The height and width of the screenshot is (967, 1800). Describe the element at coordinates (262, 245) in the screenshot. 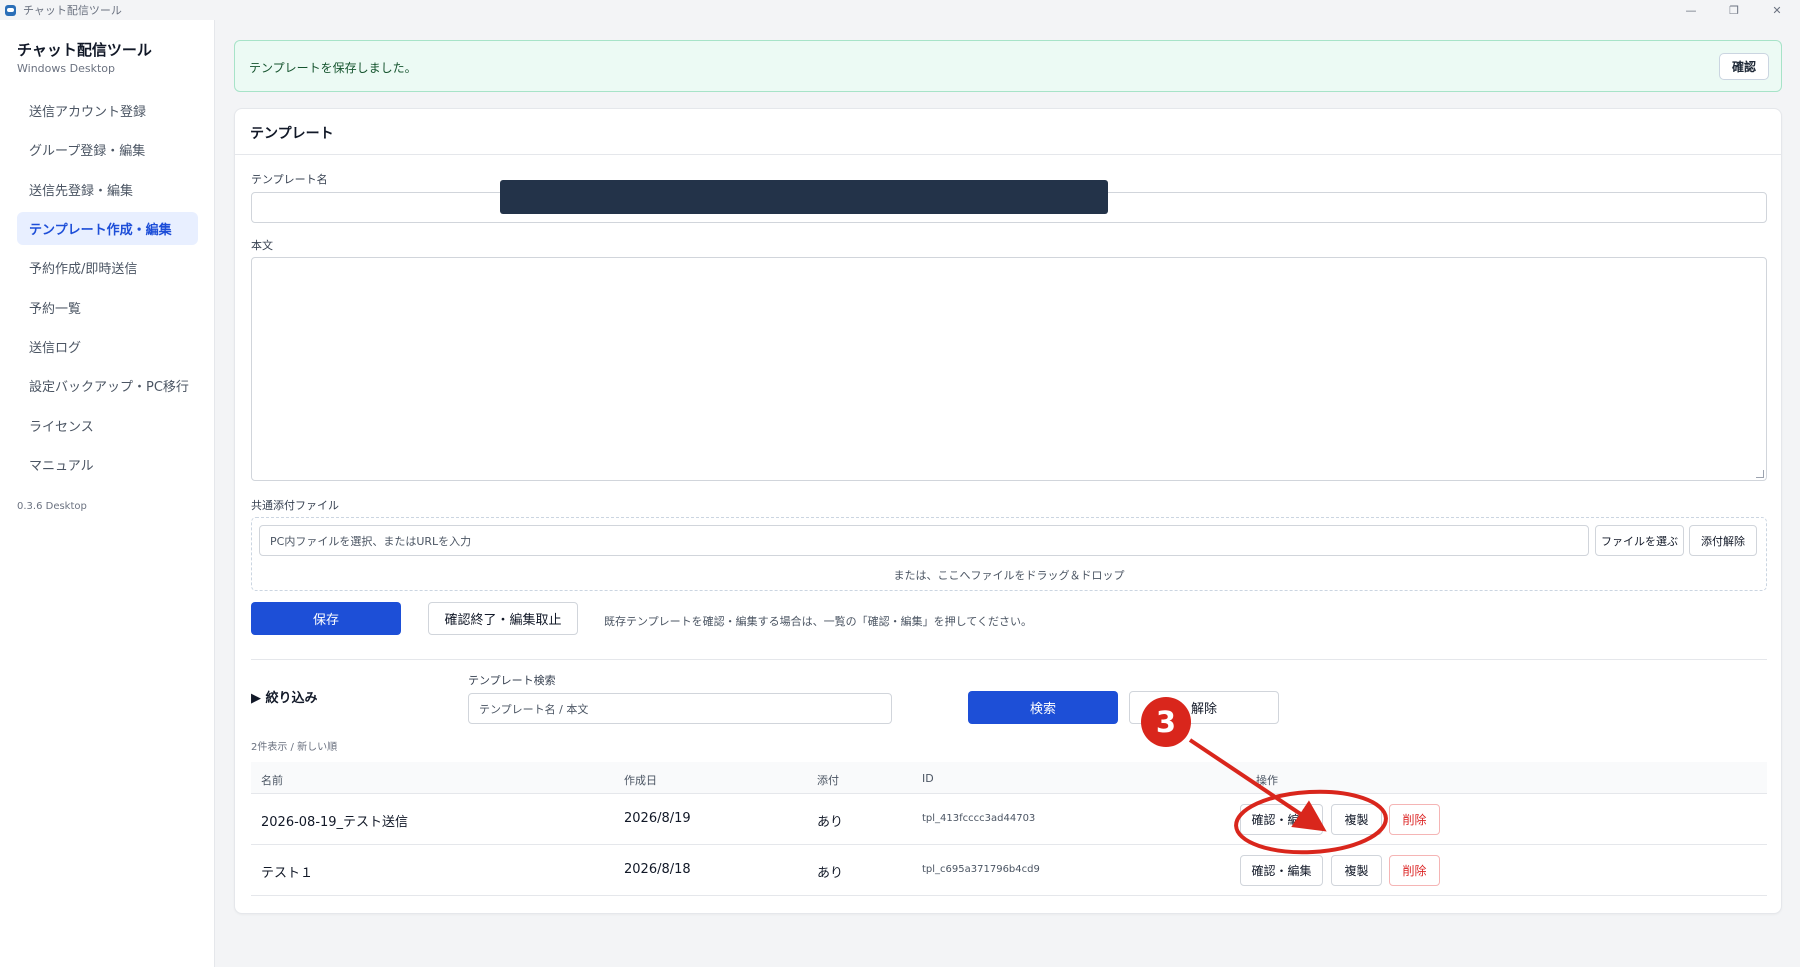

I see `body-label: 本文` at that location.